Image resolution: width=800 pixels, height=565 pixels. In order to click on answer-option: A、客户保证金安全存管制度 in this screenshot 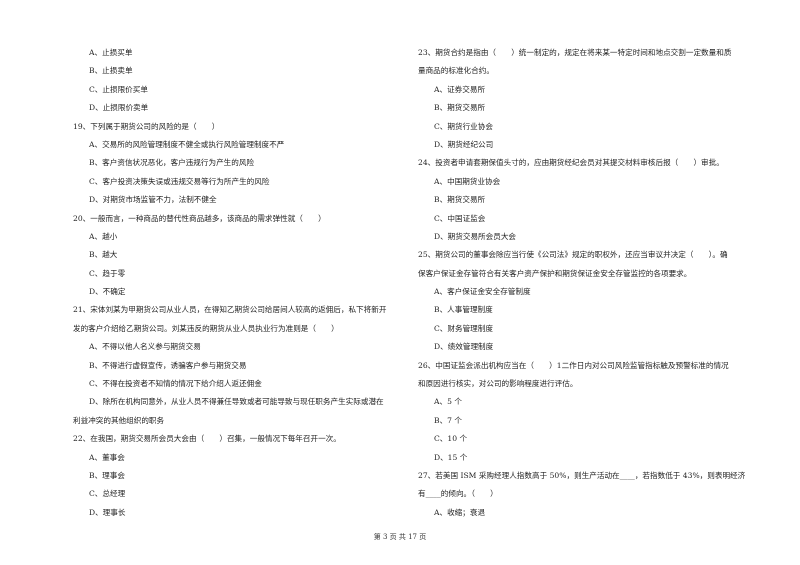, I will do `click(482, 292)`.